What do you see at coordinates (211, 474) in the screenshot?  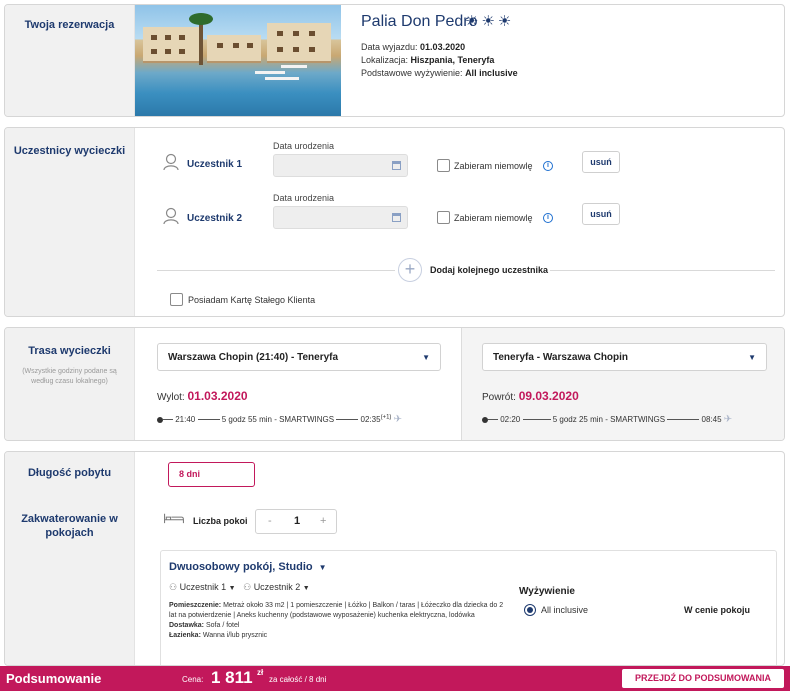 I see `stay-length-field: 8 dni` at bounding box center [211, 474].